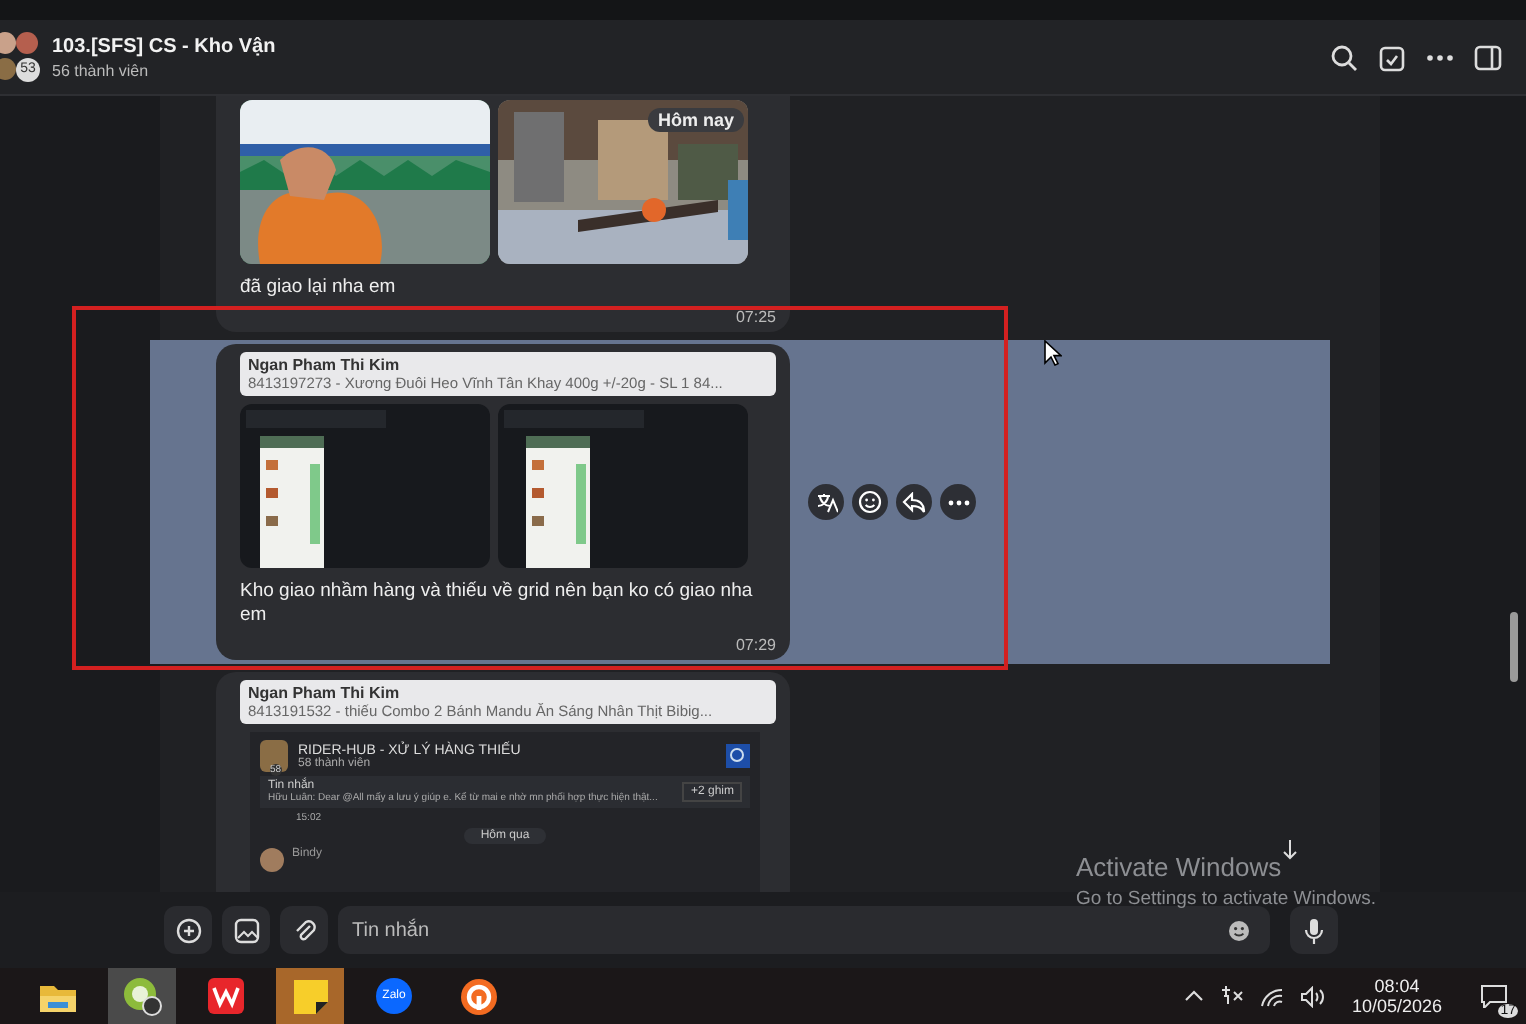 The width and height of the screenshot is (1526, 1024). I want to click on translate-icon, so click(826, 502).